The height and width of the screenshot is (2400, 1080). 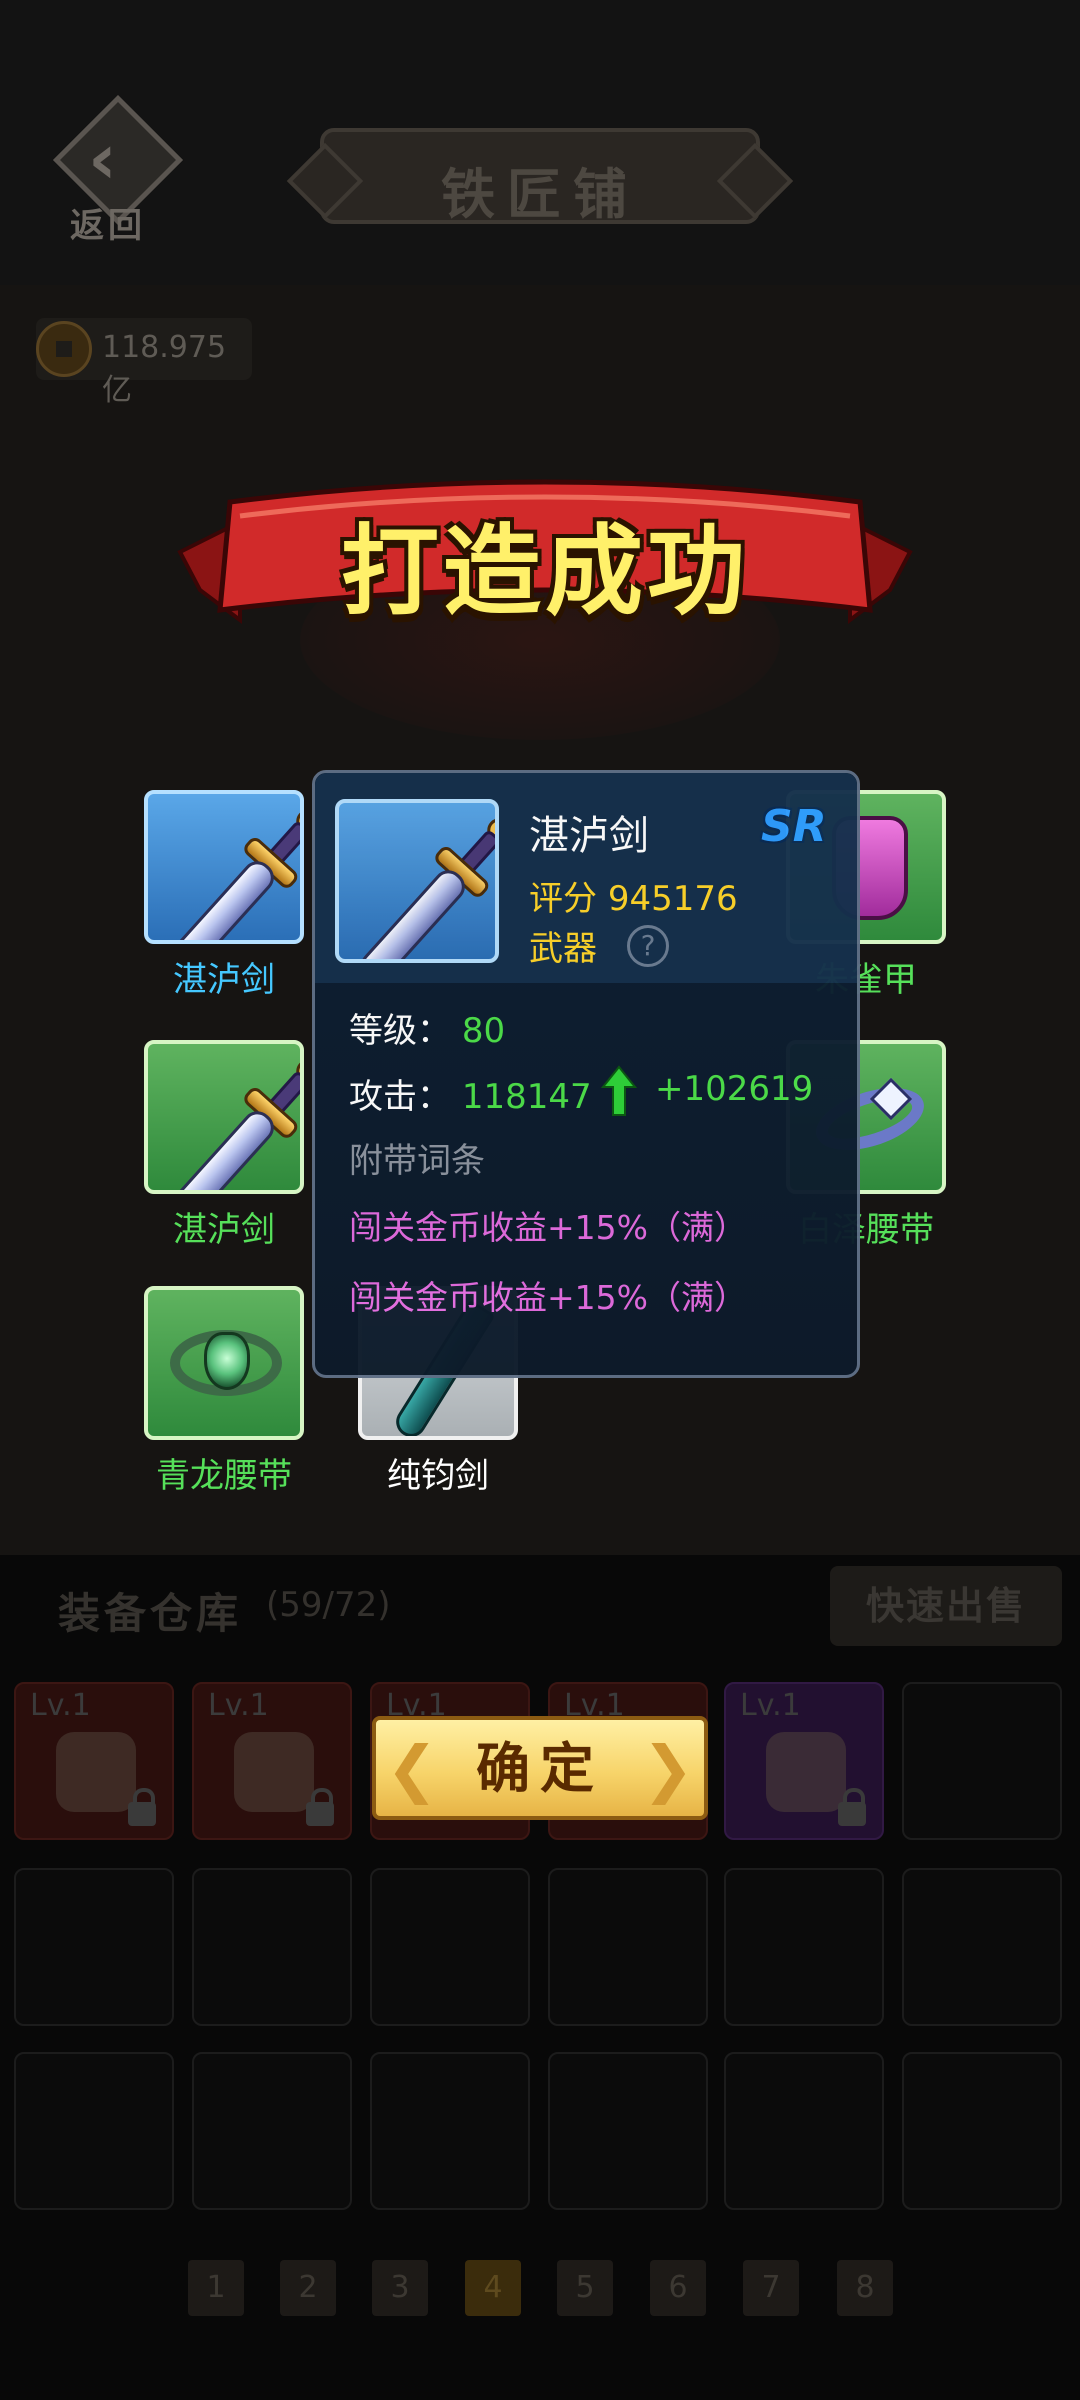 I want to click on success-banner: 打造成功, so click(x=545, y=555).